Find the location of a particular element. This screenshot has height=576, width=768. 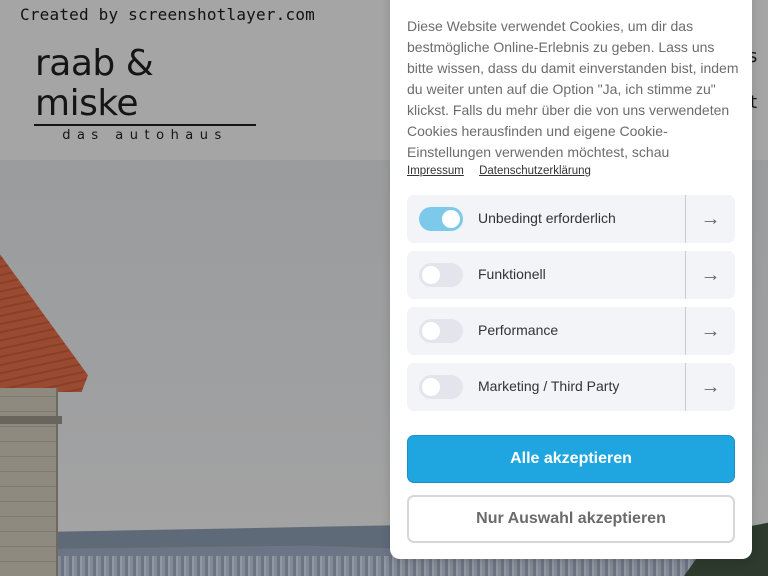

accept-all-button: Alle akzeptieren is located at coordinates (571, 459).